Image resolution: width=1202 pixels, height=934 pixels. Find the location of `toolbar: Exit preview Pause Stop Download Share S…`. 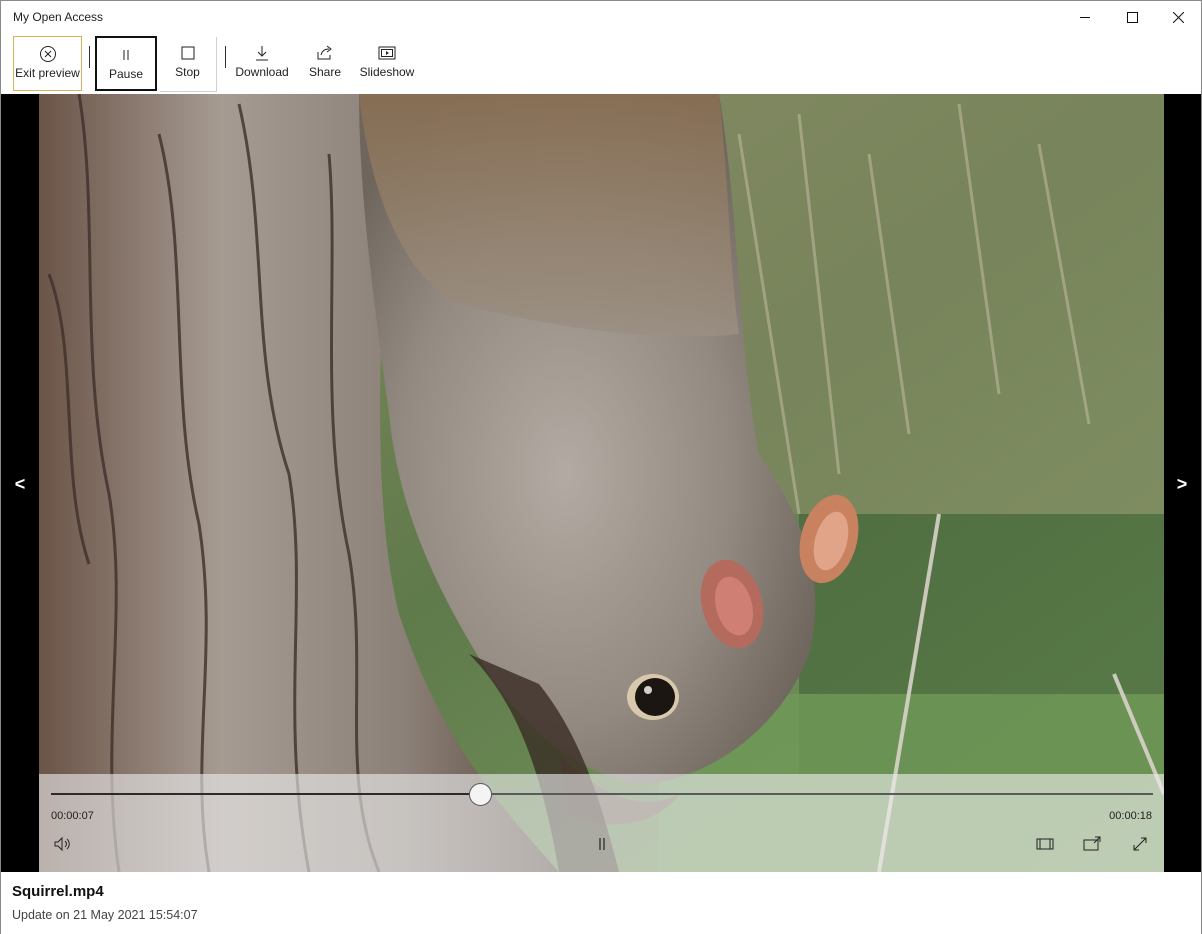

toolbar: Exit preview Pause Stop Download Share S… is located at coordinates (601, 63).